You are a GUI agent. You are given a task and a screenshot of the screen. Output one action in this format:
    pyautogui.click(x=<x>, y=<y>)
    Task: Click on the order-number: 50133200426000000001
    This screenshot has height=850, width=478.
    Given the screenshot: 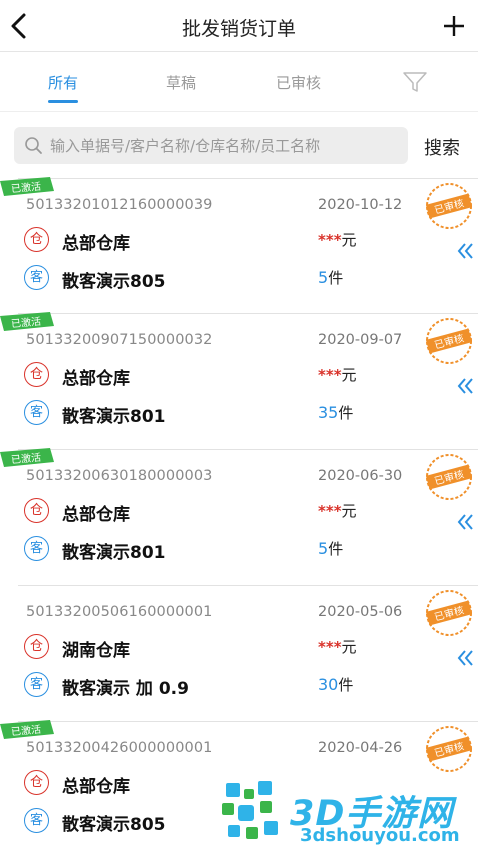 What is the action you would take?
    pyautogui.click(x=119, y=748)
    